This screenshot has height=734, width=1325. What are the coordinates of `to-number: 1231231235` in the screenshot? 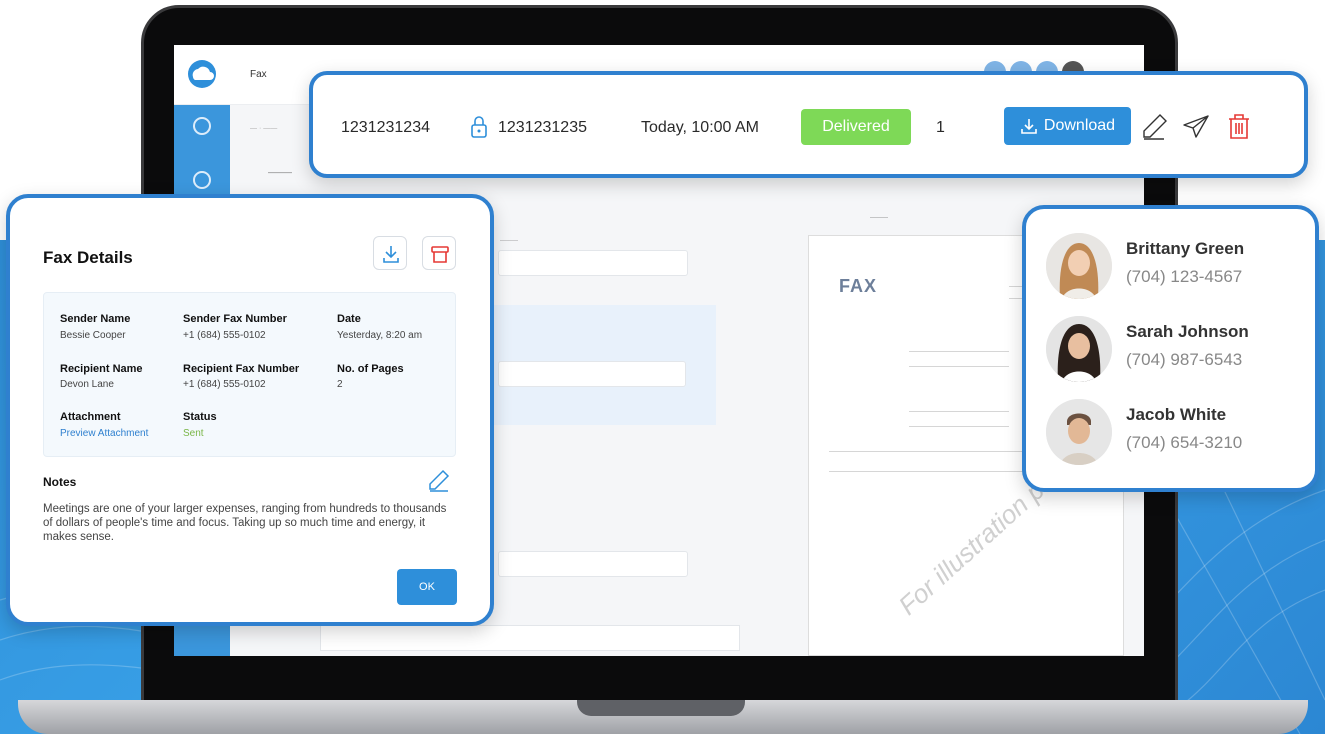 It's located at (542, 127).